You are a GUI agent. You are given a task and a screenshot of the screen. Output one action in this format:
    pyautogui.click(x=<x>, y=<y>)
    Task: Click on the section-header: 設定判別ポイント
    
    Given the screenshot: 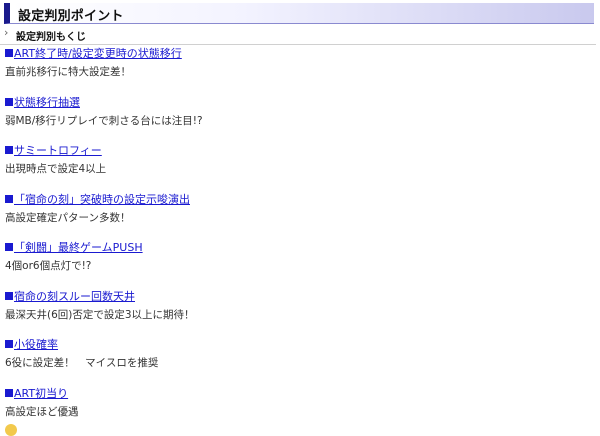 What is the action you would take?
    pyautogui.click(x=299, y=13)
    